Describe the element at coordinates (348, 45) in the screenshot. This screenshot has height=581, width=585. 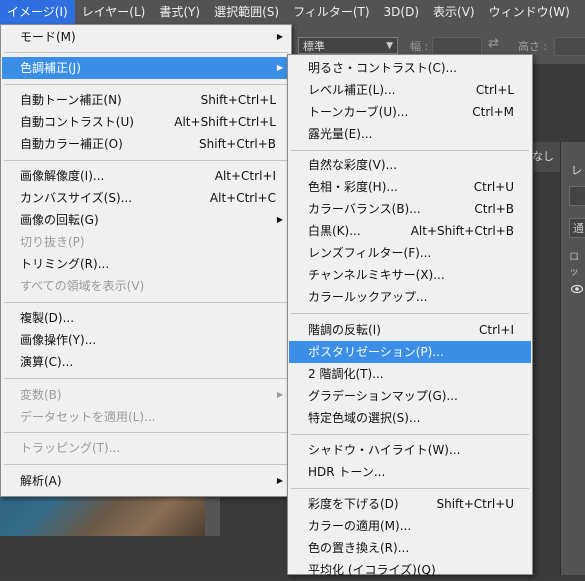
I see `style-select: 標準 ▼` at that location.